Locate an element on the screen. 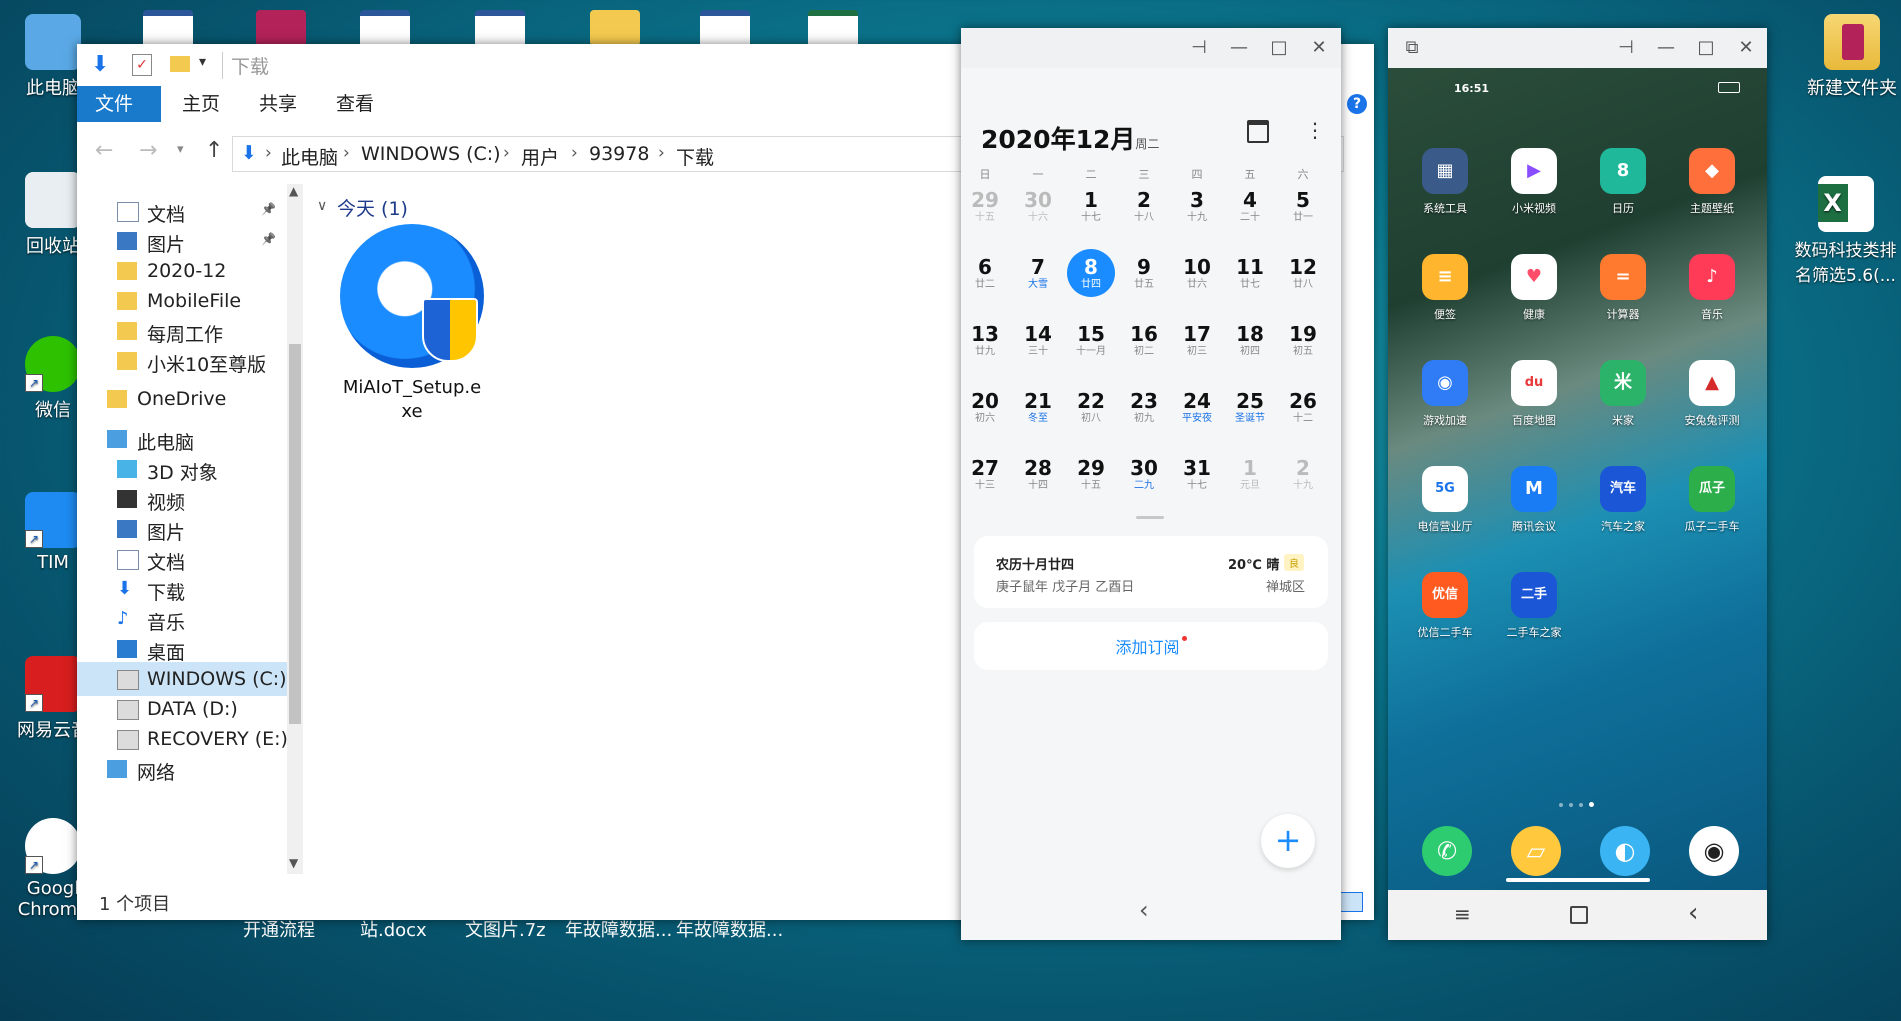 This screenshot has height=1021, width=1901. nav-item: 桌面 is located at coordinates (182, 649).